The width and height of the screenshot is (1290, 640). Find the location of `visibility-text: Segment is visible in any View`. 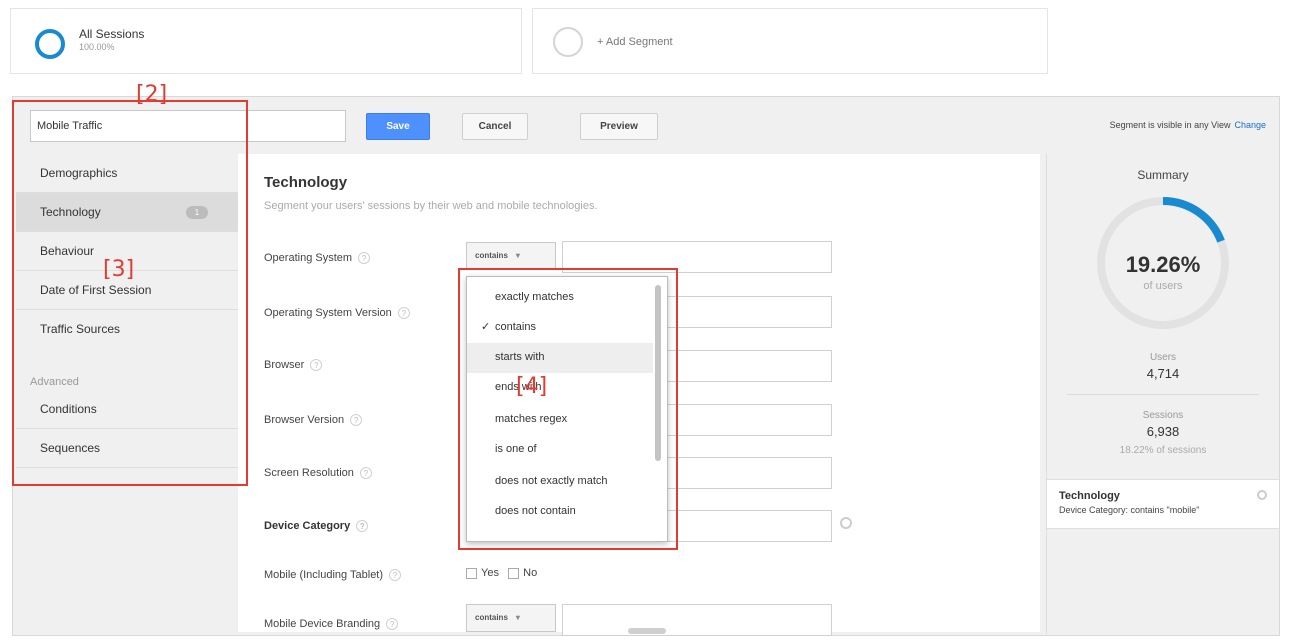

visibility-text: Segment is visible in any View is located at coordinates (1170, 125).